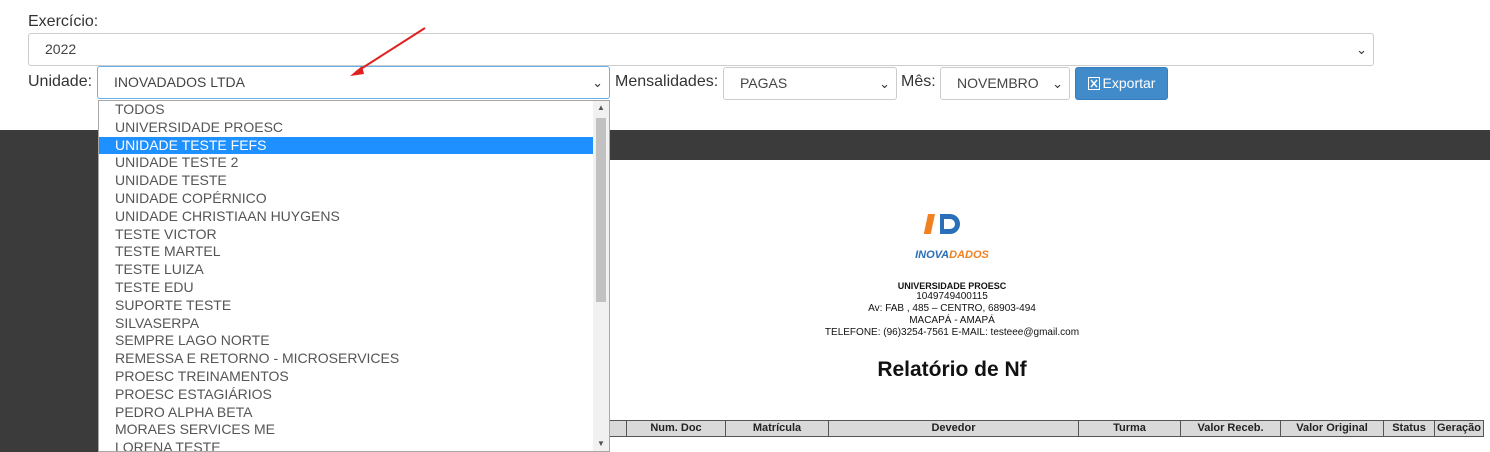 This screenshot has width=1490, height=452. Describe the element at coordinates (61, 49) in the screenshot. I see `exercicio-value: 2022` at that location.